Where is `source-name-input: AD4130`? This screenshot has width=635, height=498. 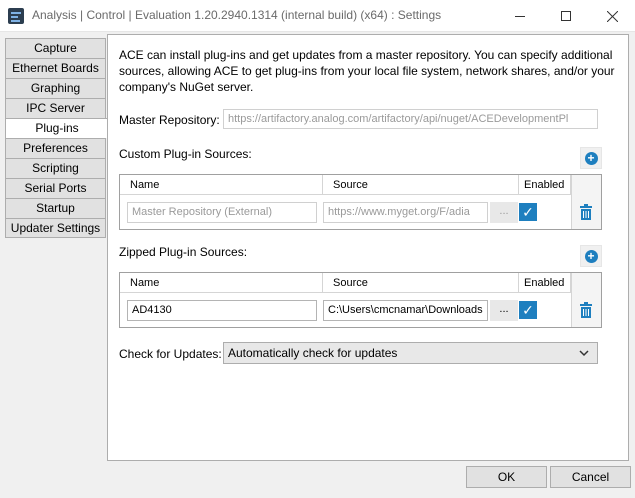 source-name-input: AD4130 is located at coordinates (222, 310).